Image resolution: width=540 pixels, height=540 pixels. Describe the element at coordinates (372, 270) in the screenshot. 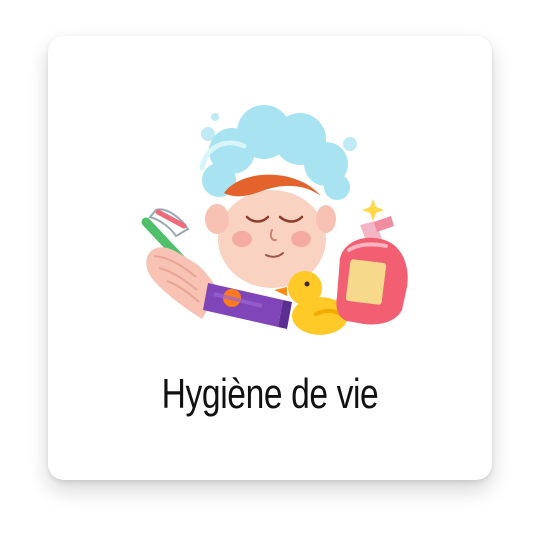

I see `soap-bottle-icon` at that location.